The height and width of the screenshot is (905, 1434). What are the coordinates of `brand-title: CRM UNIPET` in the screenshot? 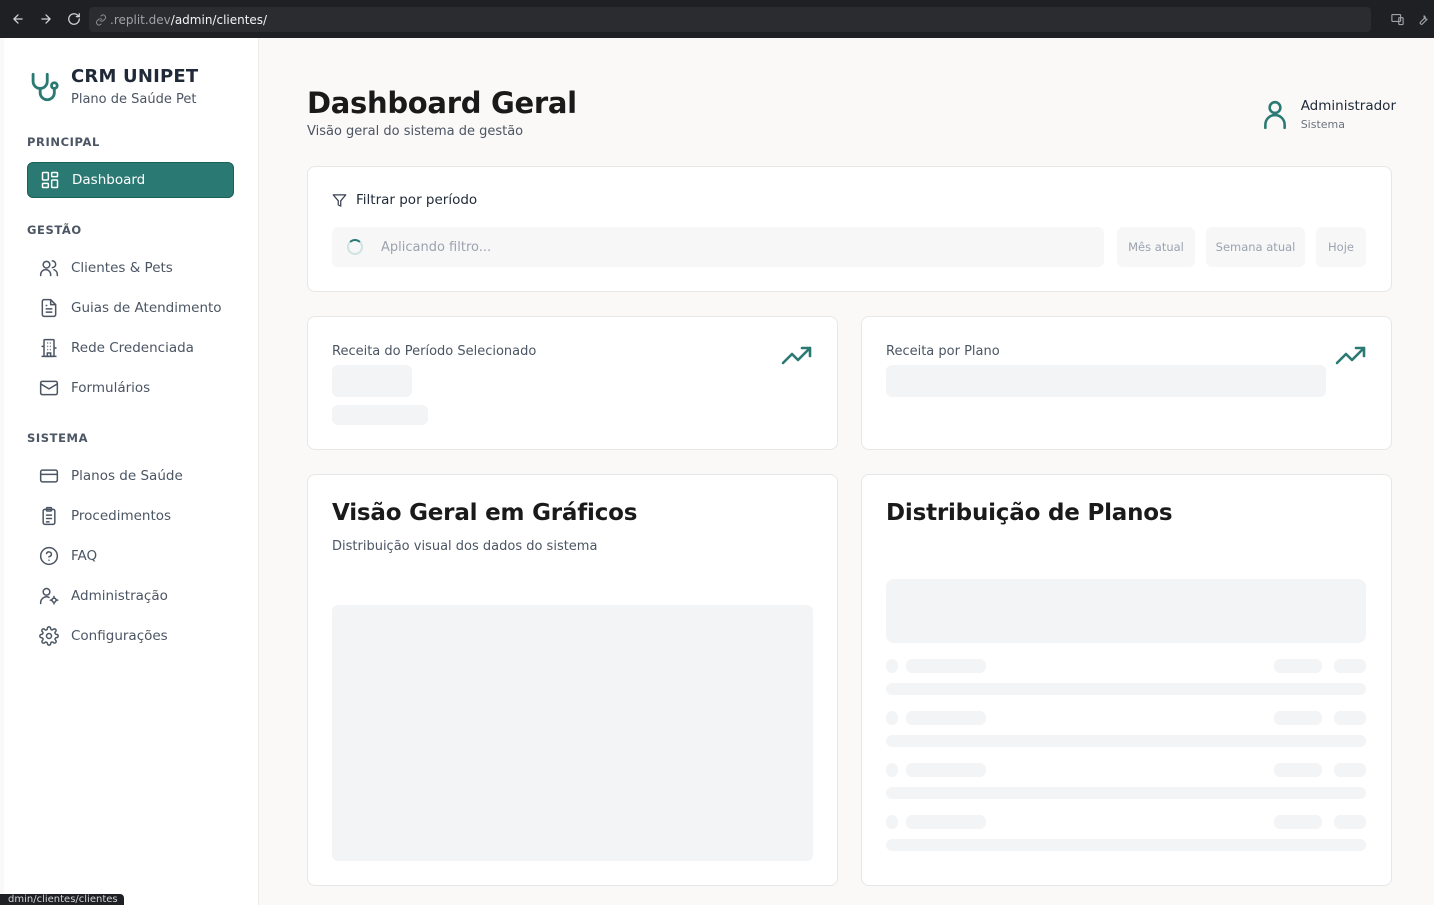 It's located at (135, 76).